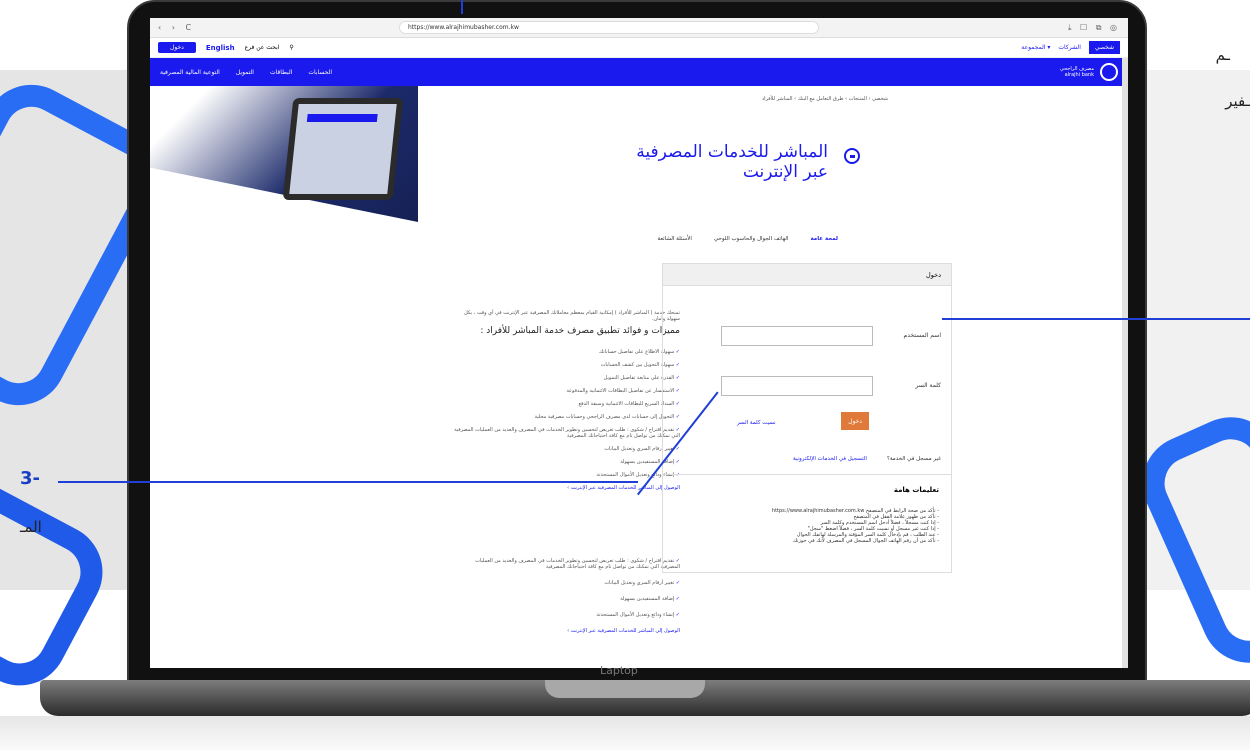 Image resolution: width=1250 pixels, height=750 pixels. I want to click on search-icon: ⚲, so click(291, 47).